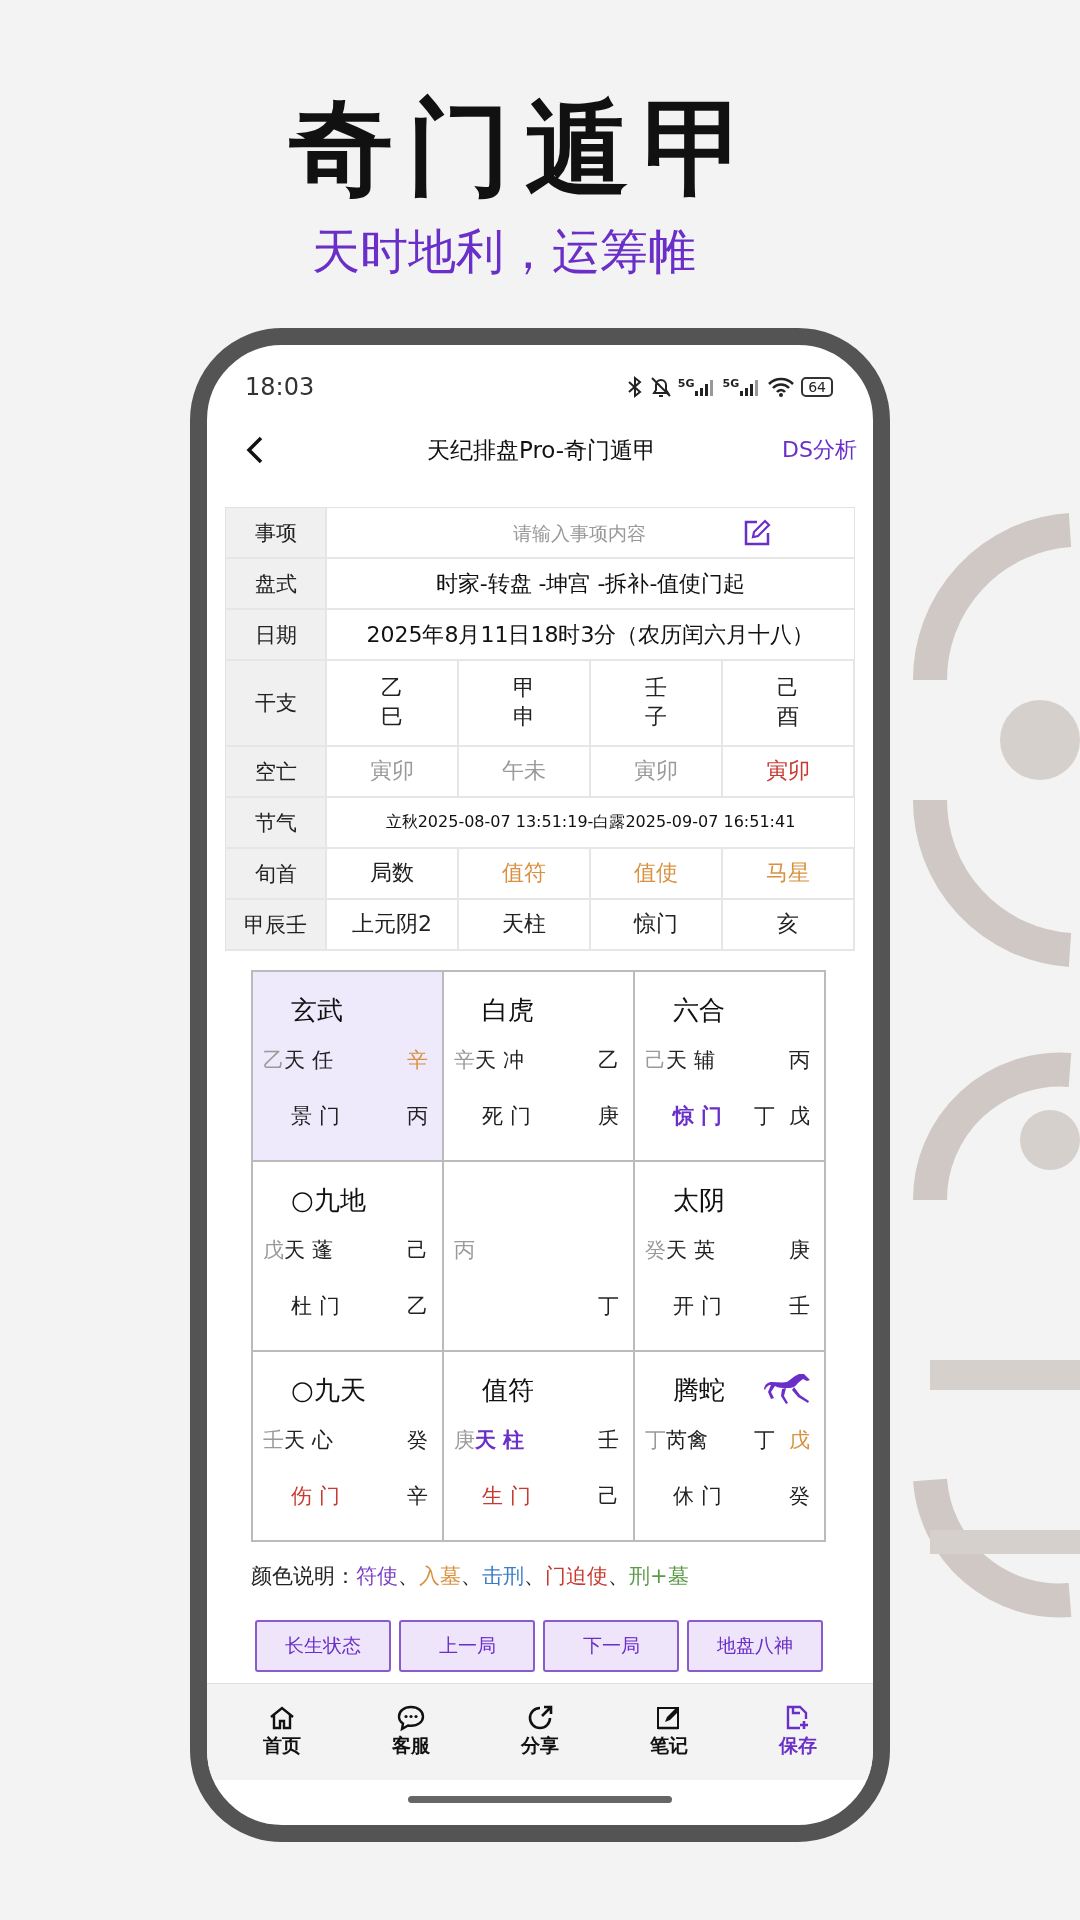  I want to click on stem-label: 乙, so click(608, 1060).